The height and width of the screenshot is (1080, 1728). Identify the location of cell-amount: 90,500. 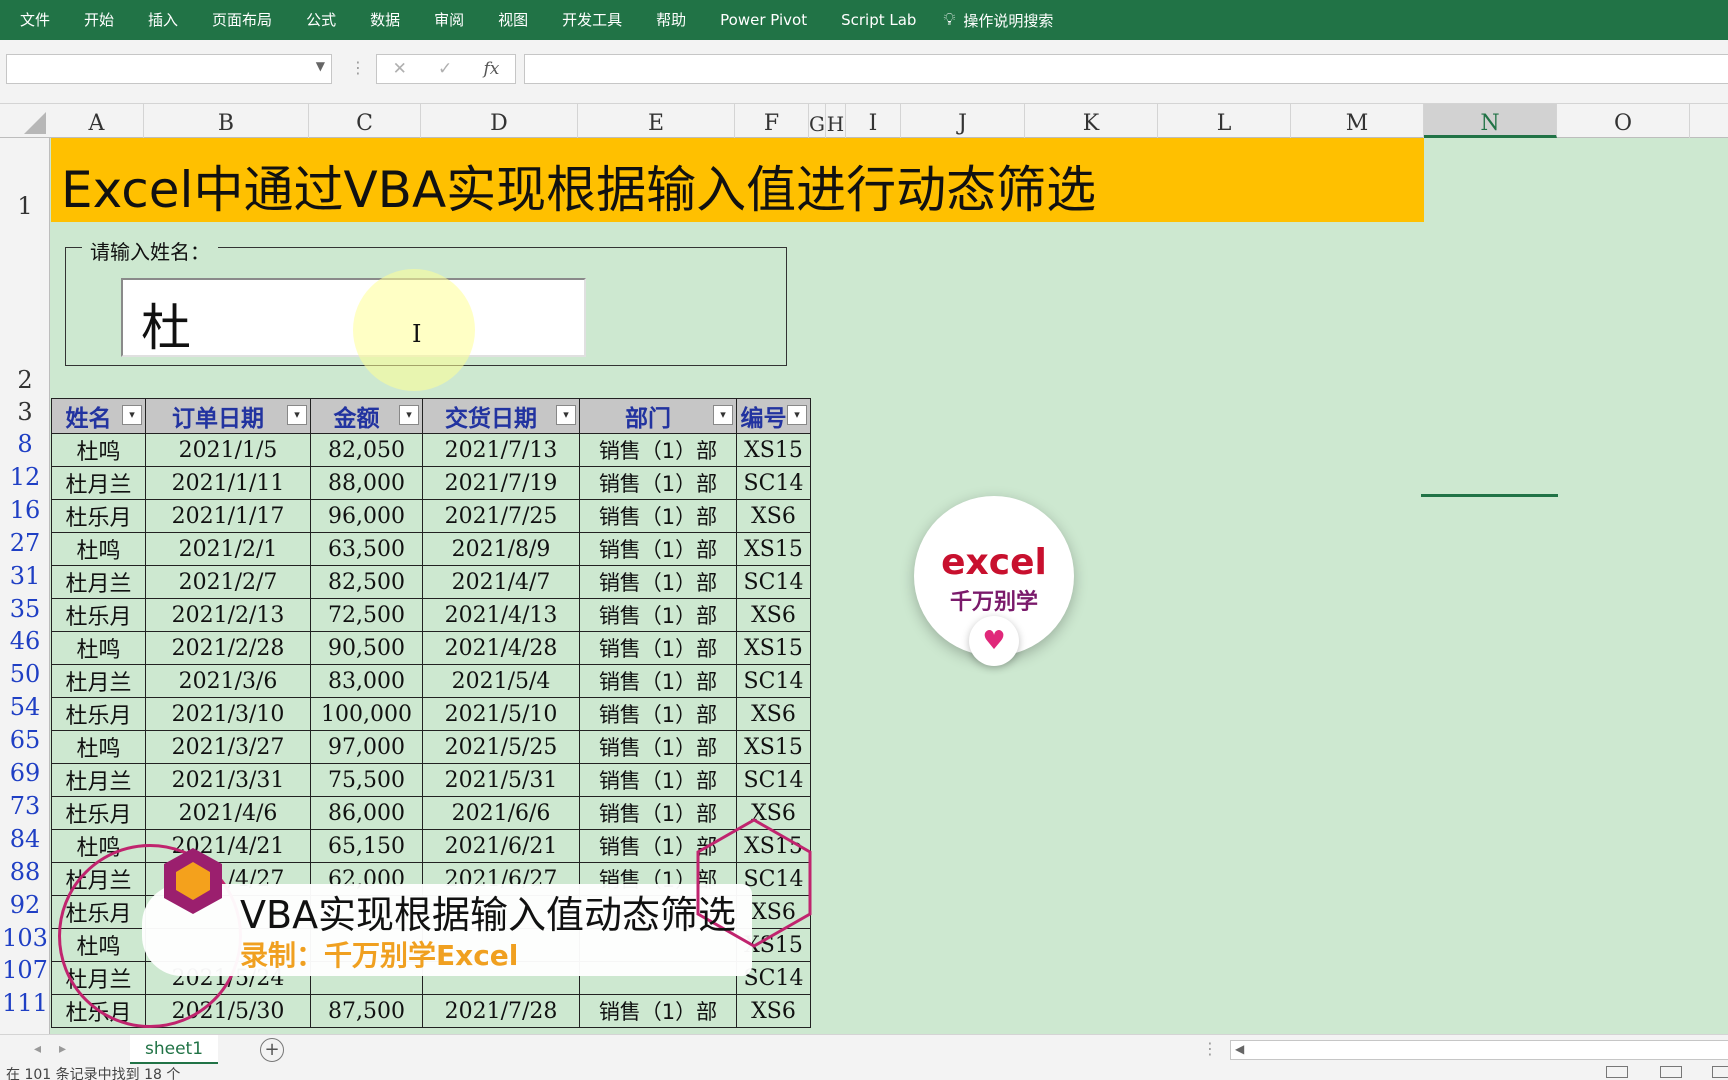
(366, 648).